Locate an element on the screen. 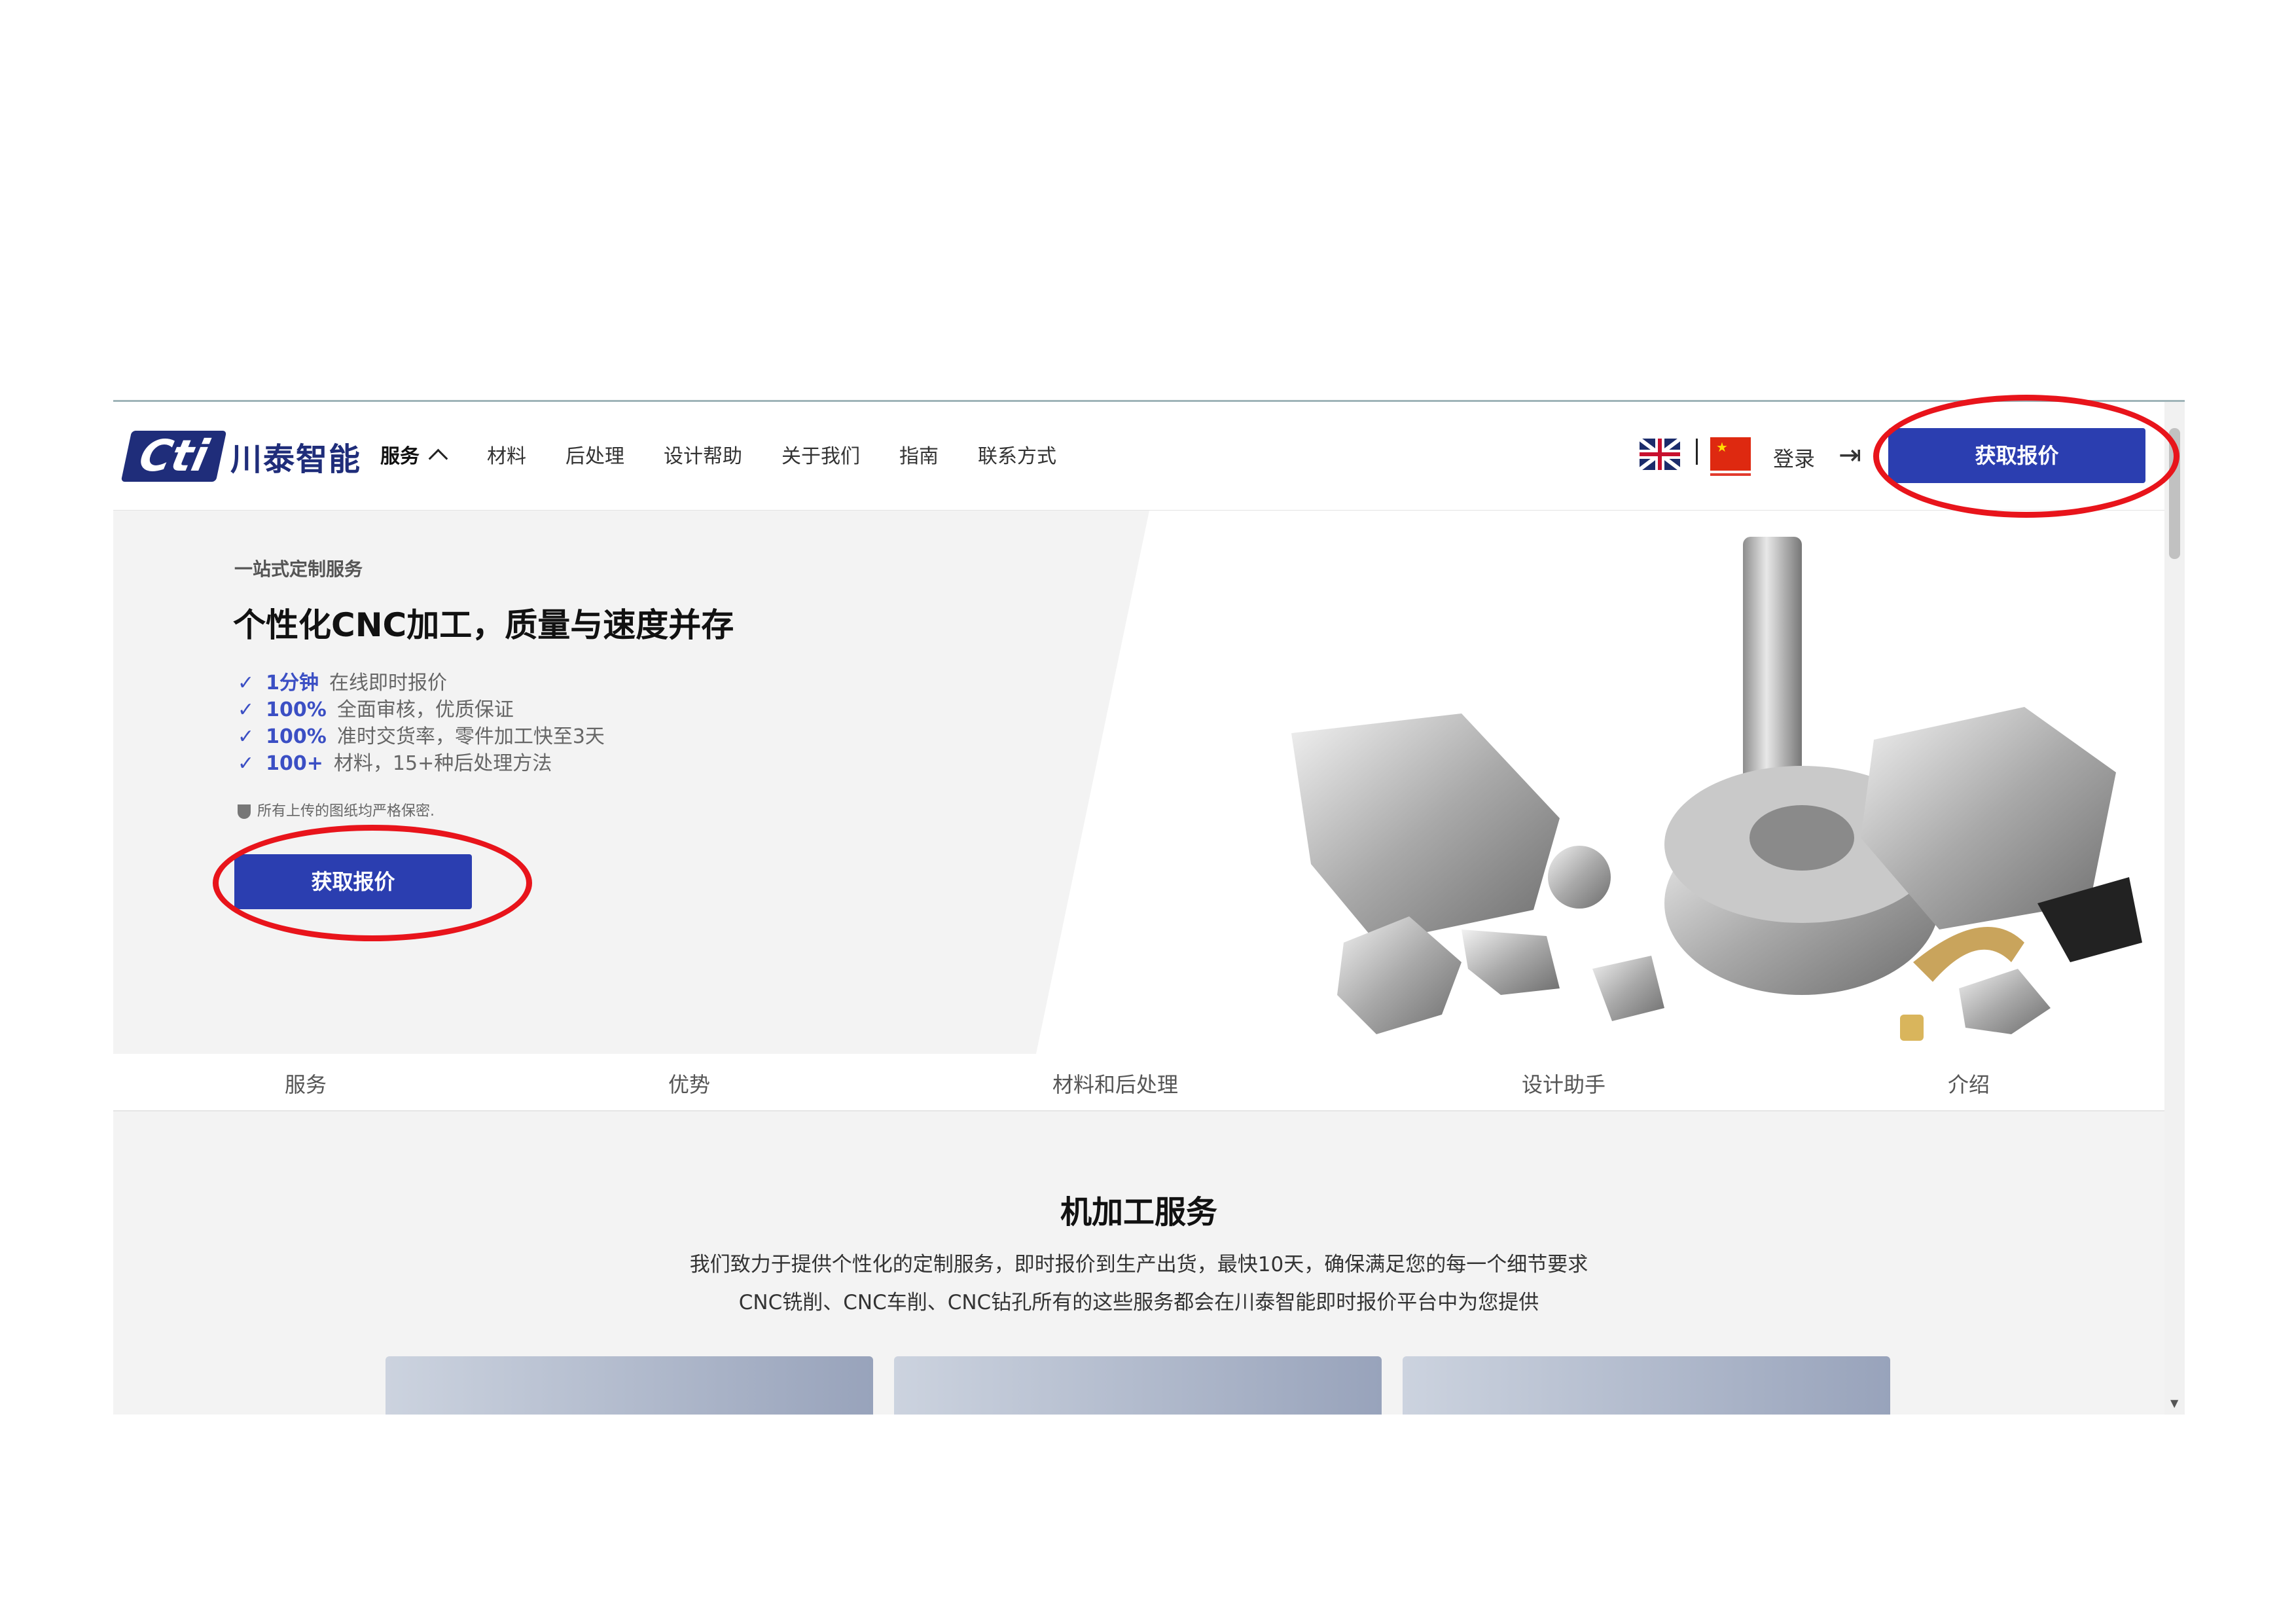 Image resolution: width=2296 pixels, height=1624 pixels. chevron-up-icon is located at coordinates (438, 458).